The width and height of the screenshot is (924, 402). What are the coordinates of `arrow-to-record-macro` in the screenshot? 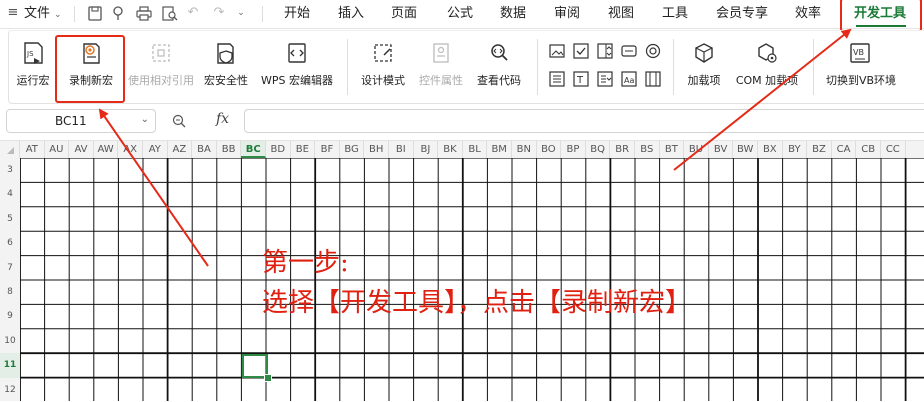 It's located at (153, 187).